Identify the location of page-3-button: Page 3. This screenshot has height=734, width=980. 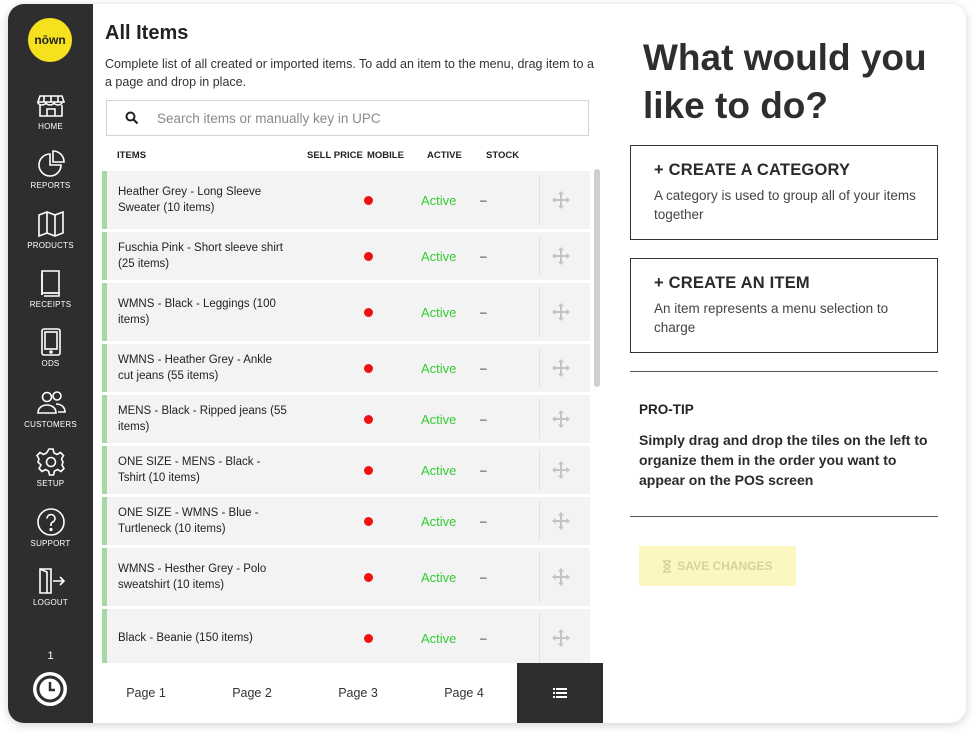
(358, 693).